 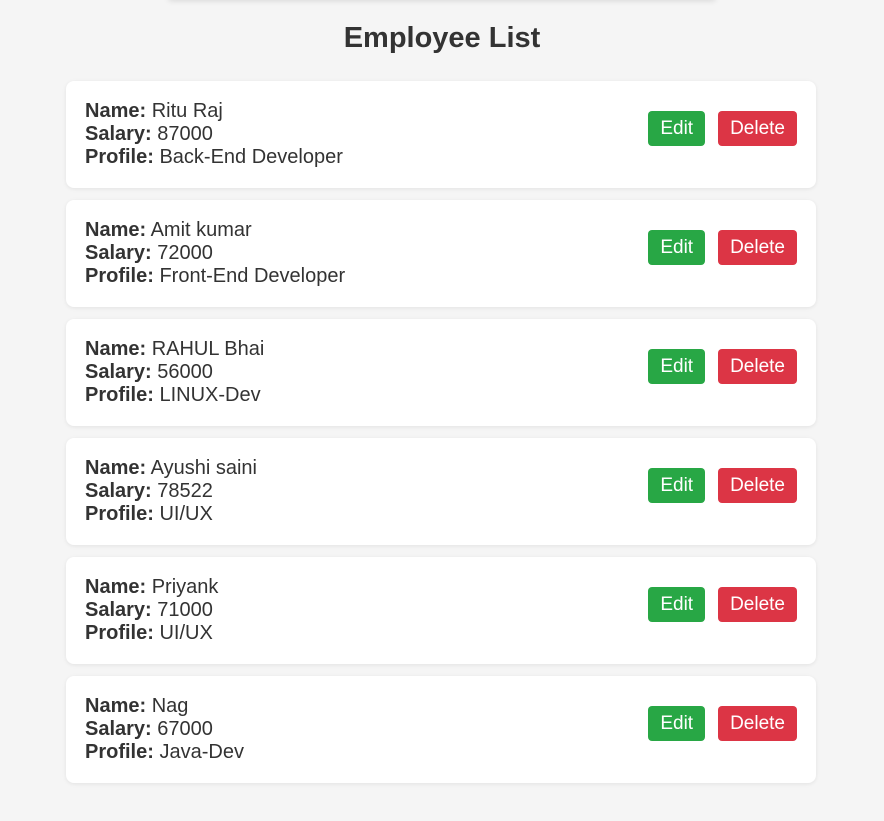 I want to click on employee-name: RAHUL Bhai, so click(x=208, y=349).